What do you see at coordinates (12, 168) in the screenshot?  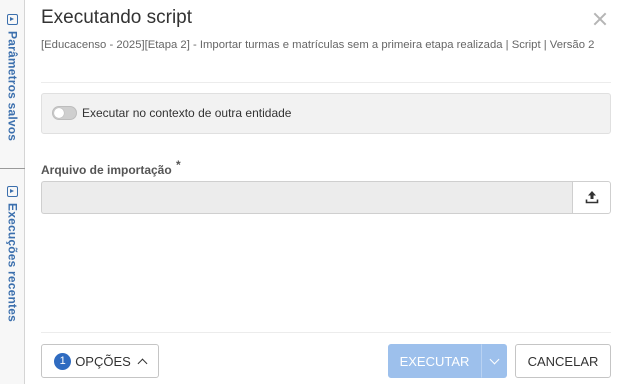 I see `rail-divider` at bounding box center [12, 168].